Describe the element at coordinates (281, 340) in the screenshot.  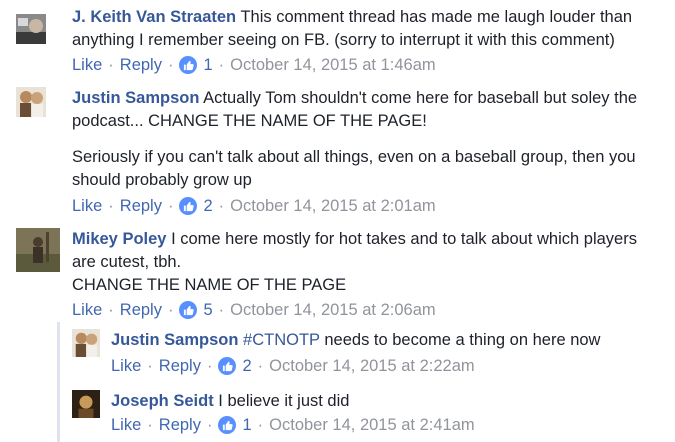
I see `hashtag-link: #CTNOTP` at that location.